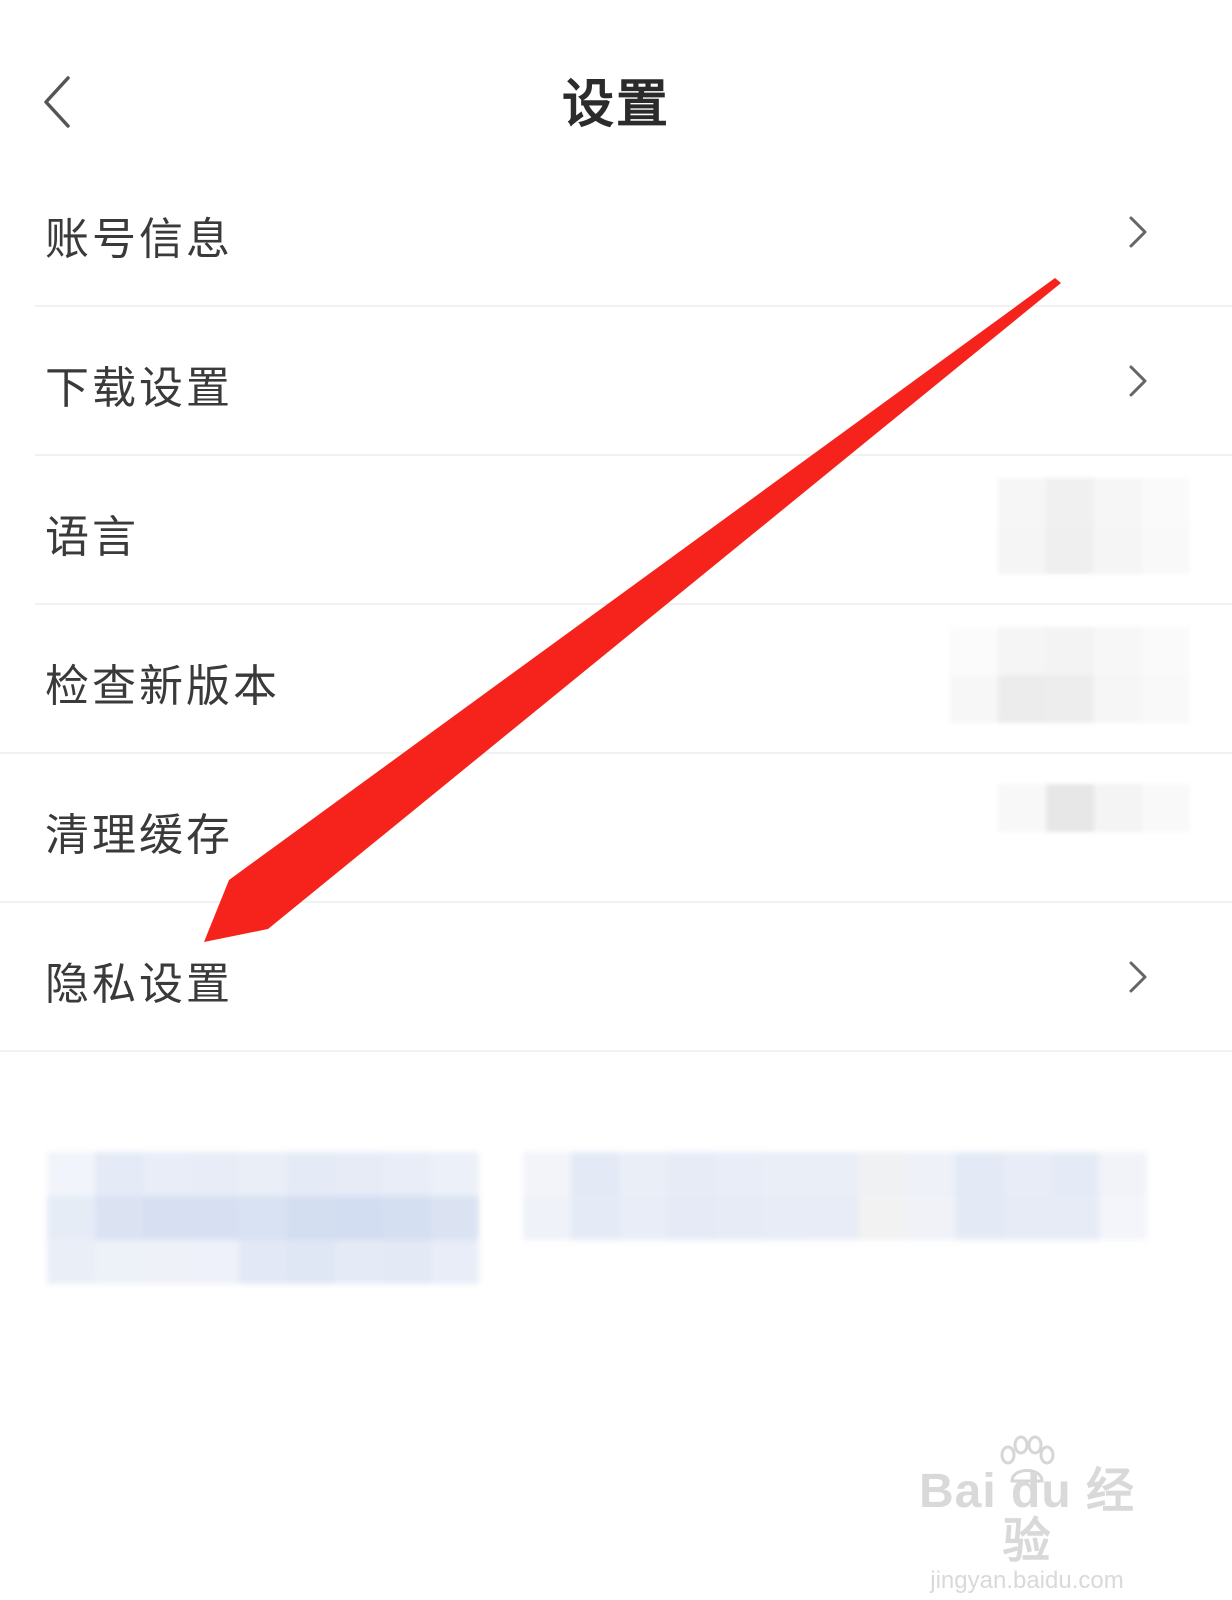 Image resolution: width=1232 pixels, height=1600 pixels. What do you see at coordinates (633, 232) in the screenshot?
I see `settings-item-account-info: 账号信息` at bounding box center [633, 232].